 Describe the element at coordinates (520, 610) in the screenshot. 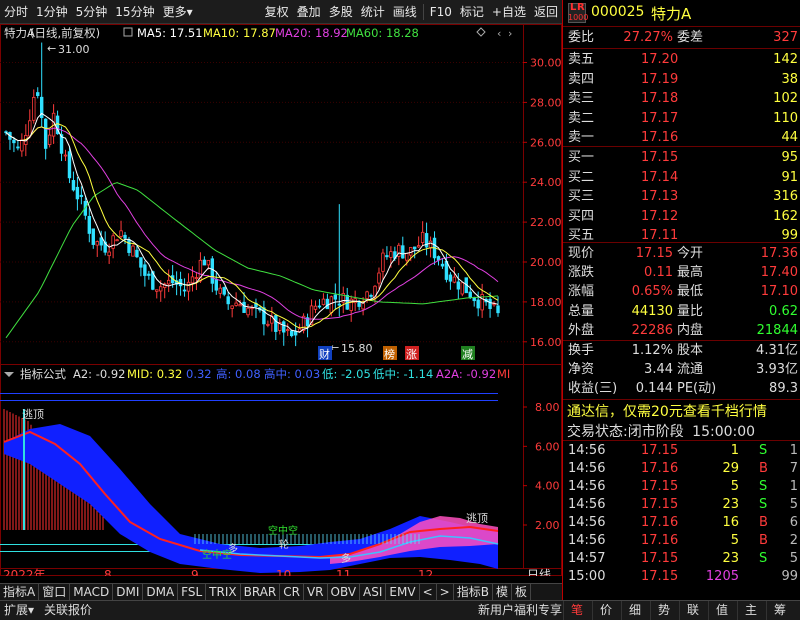

I see `promo-link: 新用户福利专享` at that location.